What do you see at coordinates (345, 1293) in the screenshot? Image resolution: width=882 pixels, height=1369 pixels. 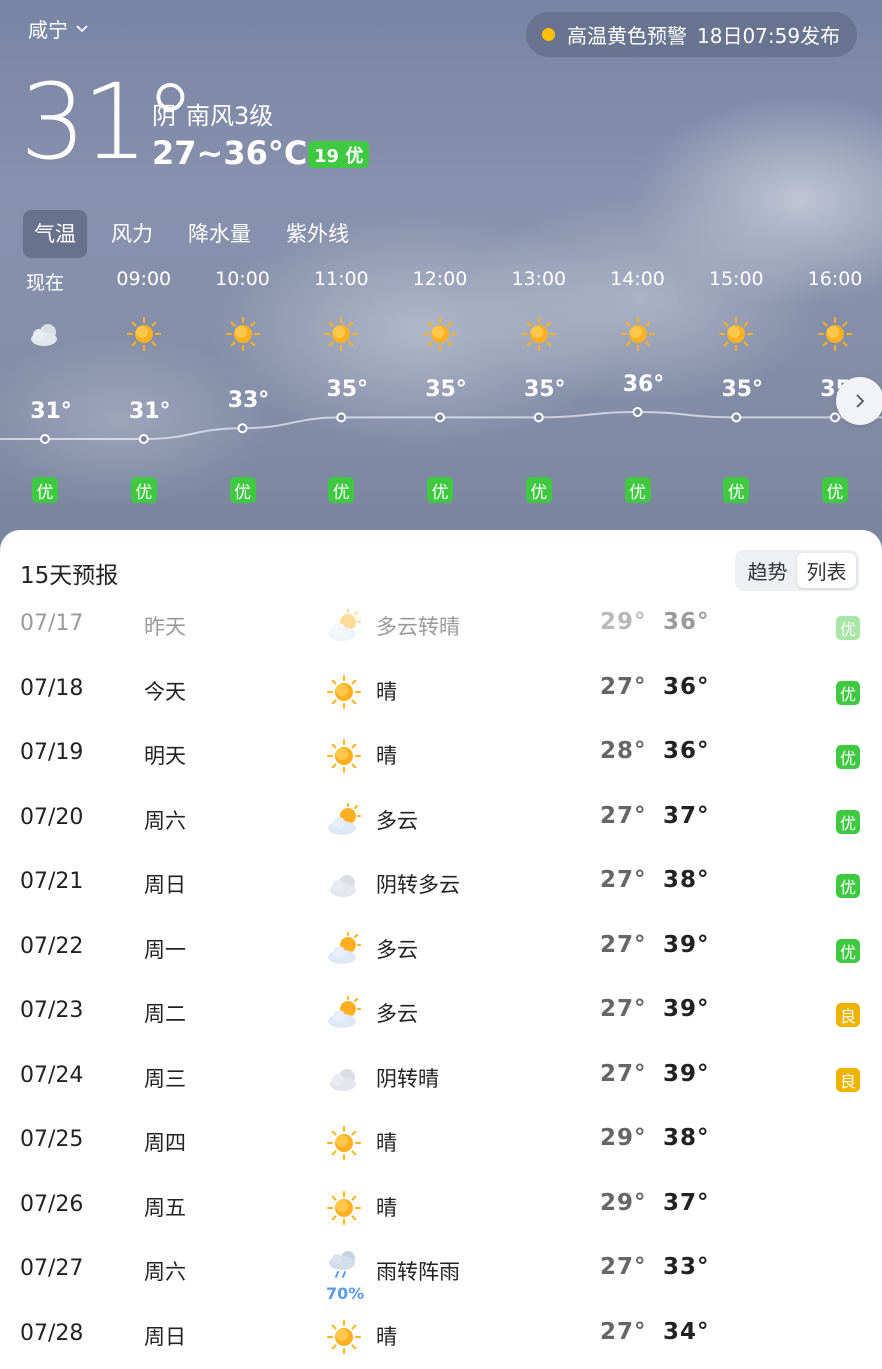 I see `precipitation-probability: 70%` at bounding box center [345, 1293].